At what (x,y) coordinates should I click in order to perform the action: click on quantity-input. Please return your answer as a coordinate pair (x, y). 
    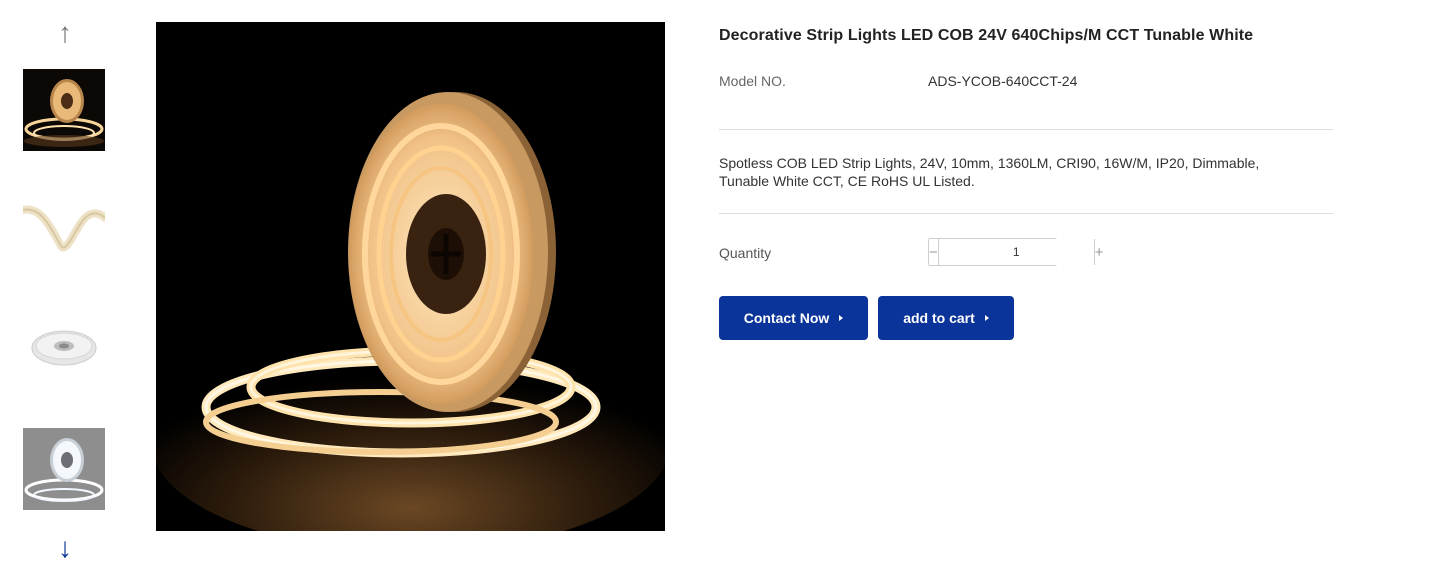
    Looking at the image, I should click on (1016, 252).